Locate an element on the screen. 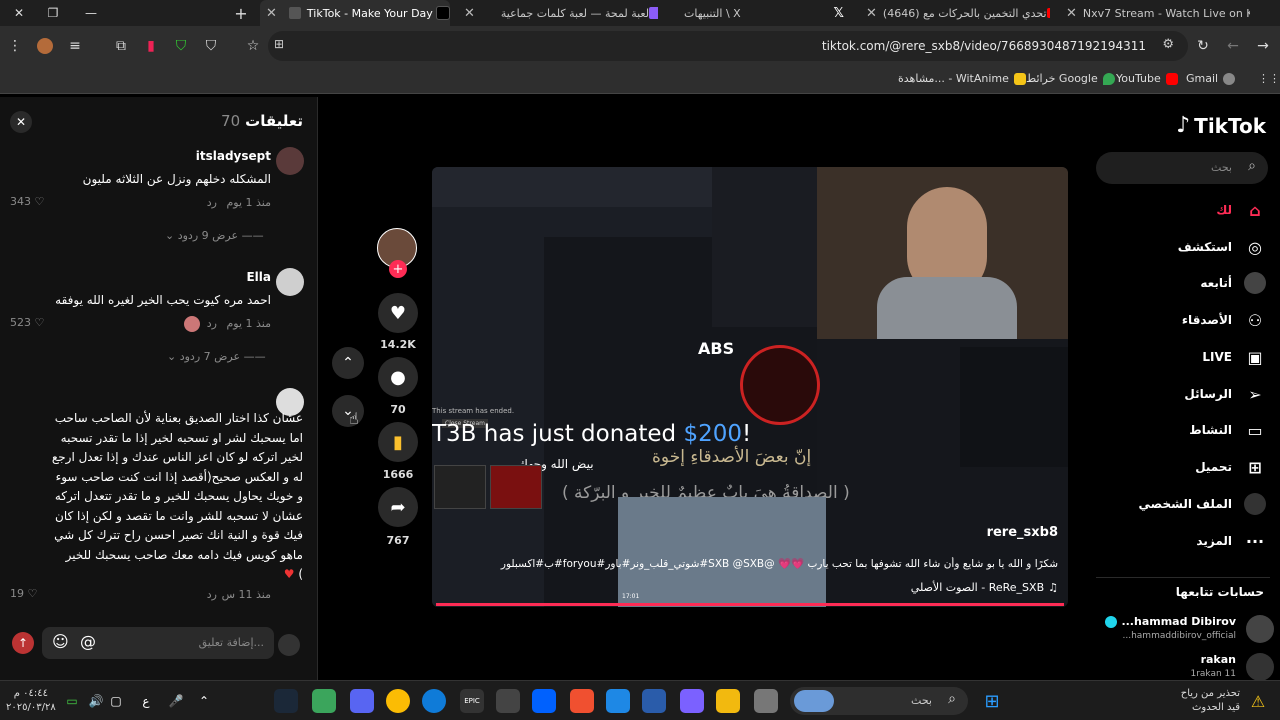  tab-lamha: ✕ لعبة لمحة — لعبة كلمات جماعية is located at coordinates (558, 13).